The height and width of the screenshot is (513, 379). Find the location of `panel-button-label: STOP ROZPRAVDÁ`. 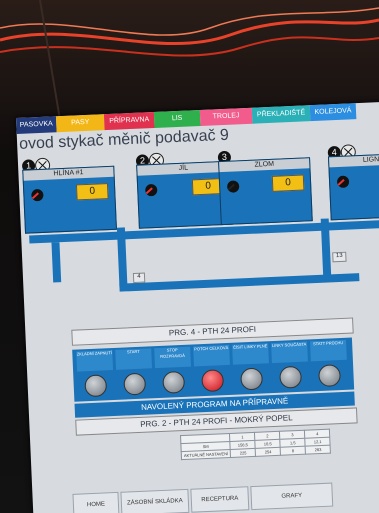

panel-button-label: STOP ROZPRAVDÁ is located at coordinates (173, 357).